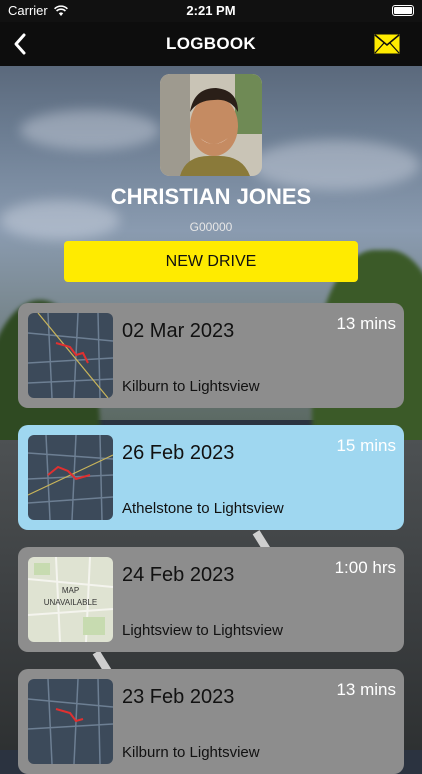  What do you see at coordinates (203, 508) in the screenshot?
I see `drive-route: Athelstone to Lightsview` at bounding box center [203, 508].